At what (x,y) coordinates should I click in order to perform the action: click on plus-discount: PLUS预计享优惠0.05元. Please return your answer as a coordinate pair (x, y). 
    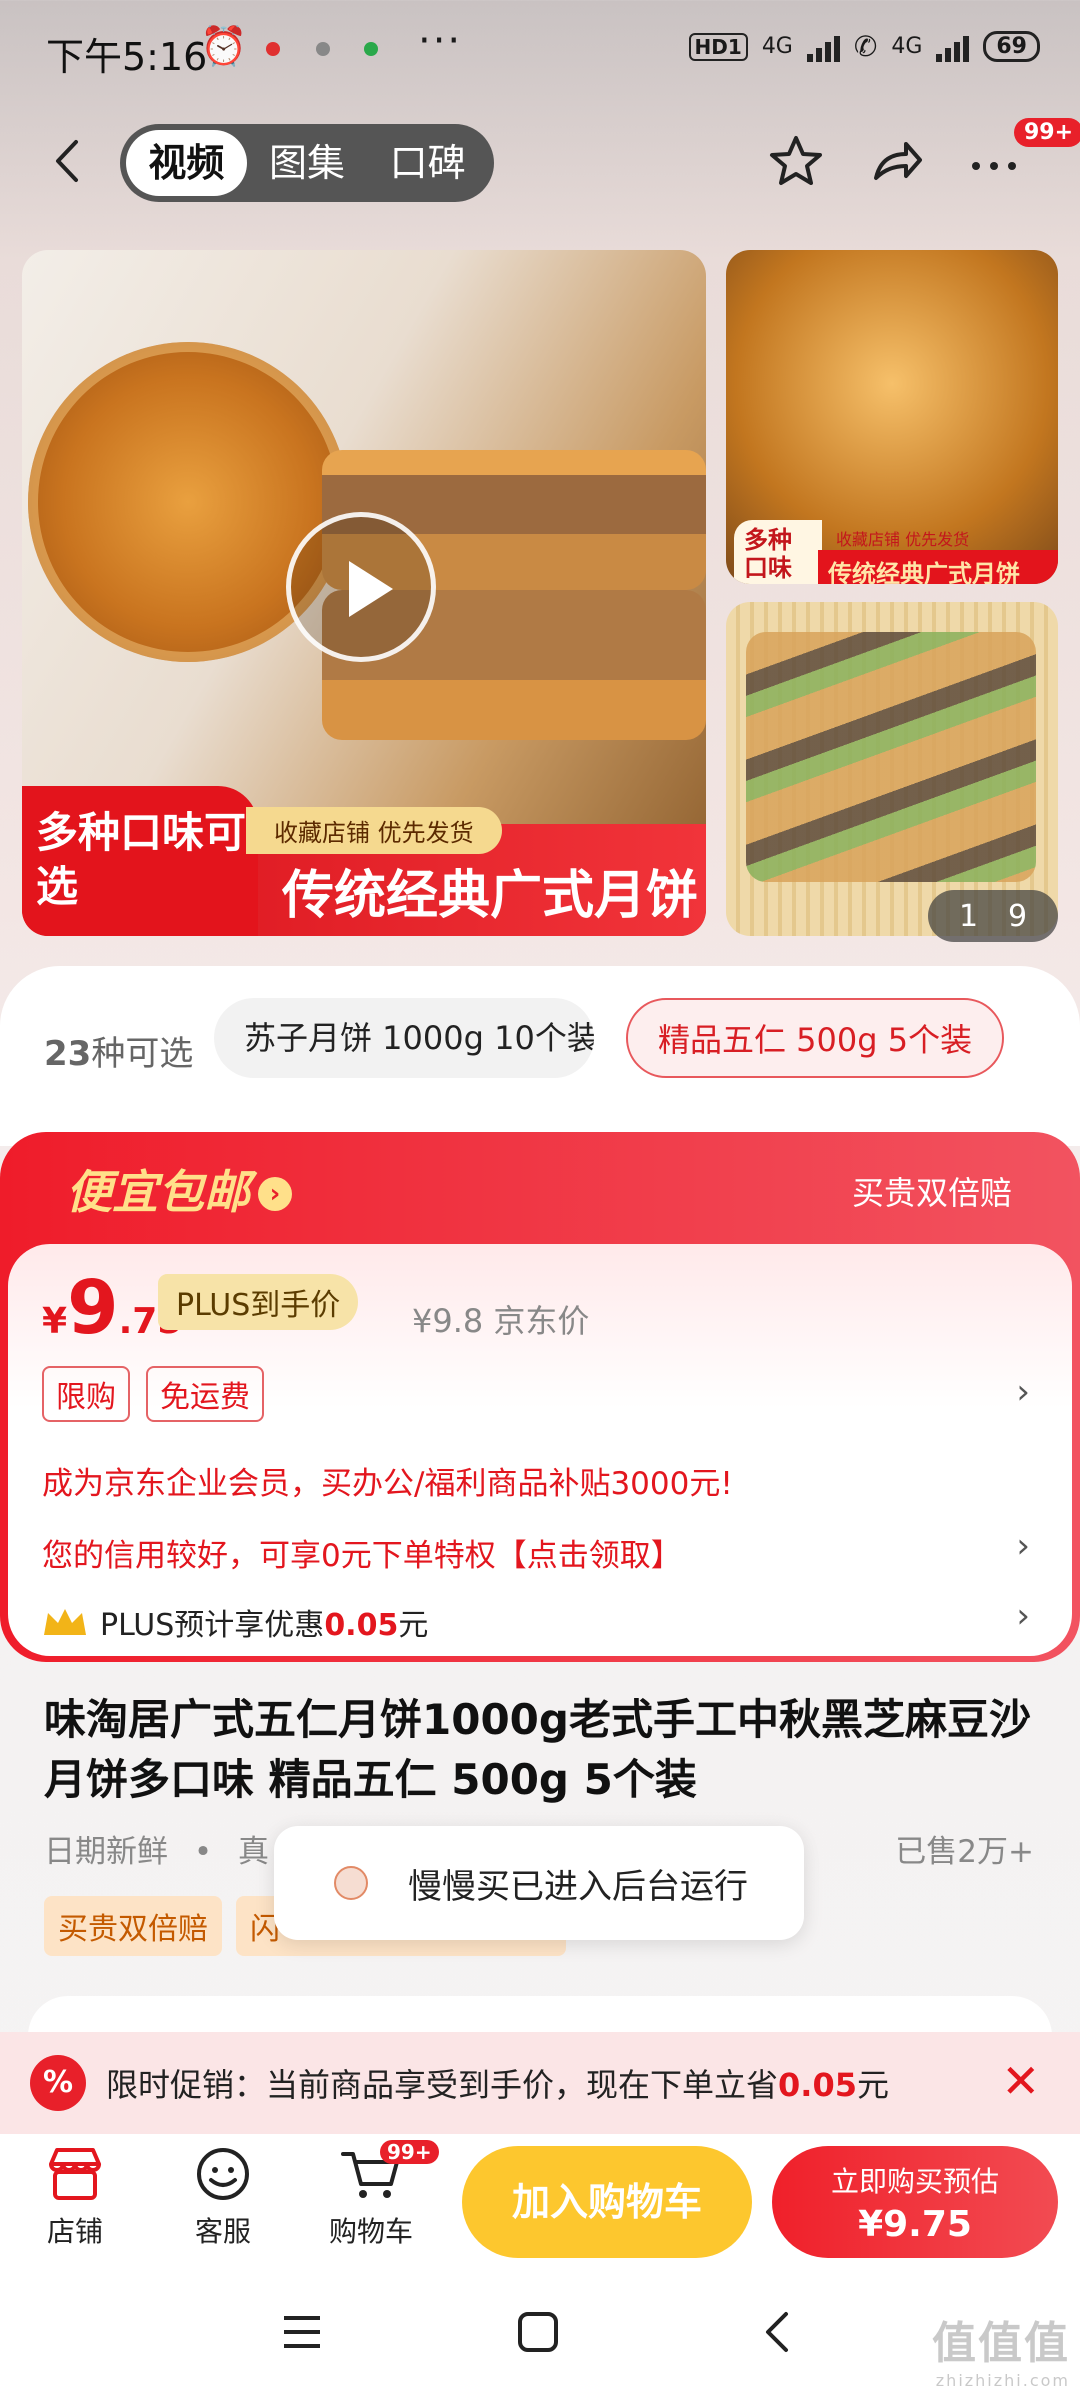
    Looking at the image, I should click on (235, 1622).